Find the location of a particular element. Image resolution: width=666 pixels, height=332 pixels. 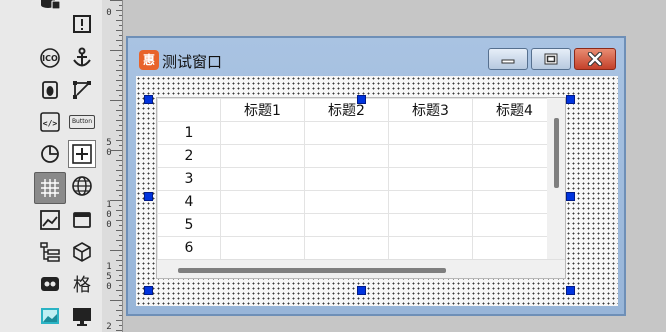

code-icon: </> is located at coordinates (50, 122).